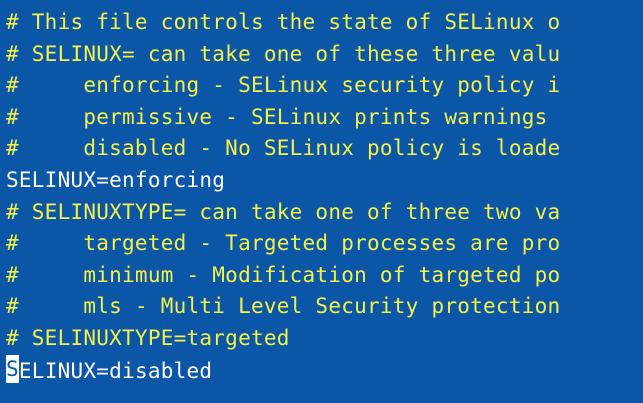  What do you see at coordinates (12, 368) in the screenshot?
I see `text-cursor: S` at bounding box center [12, 368].